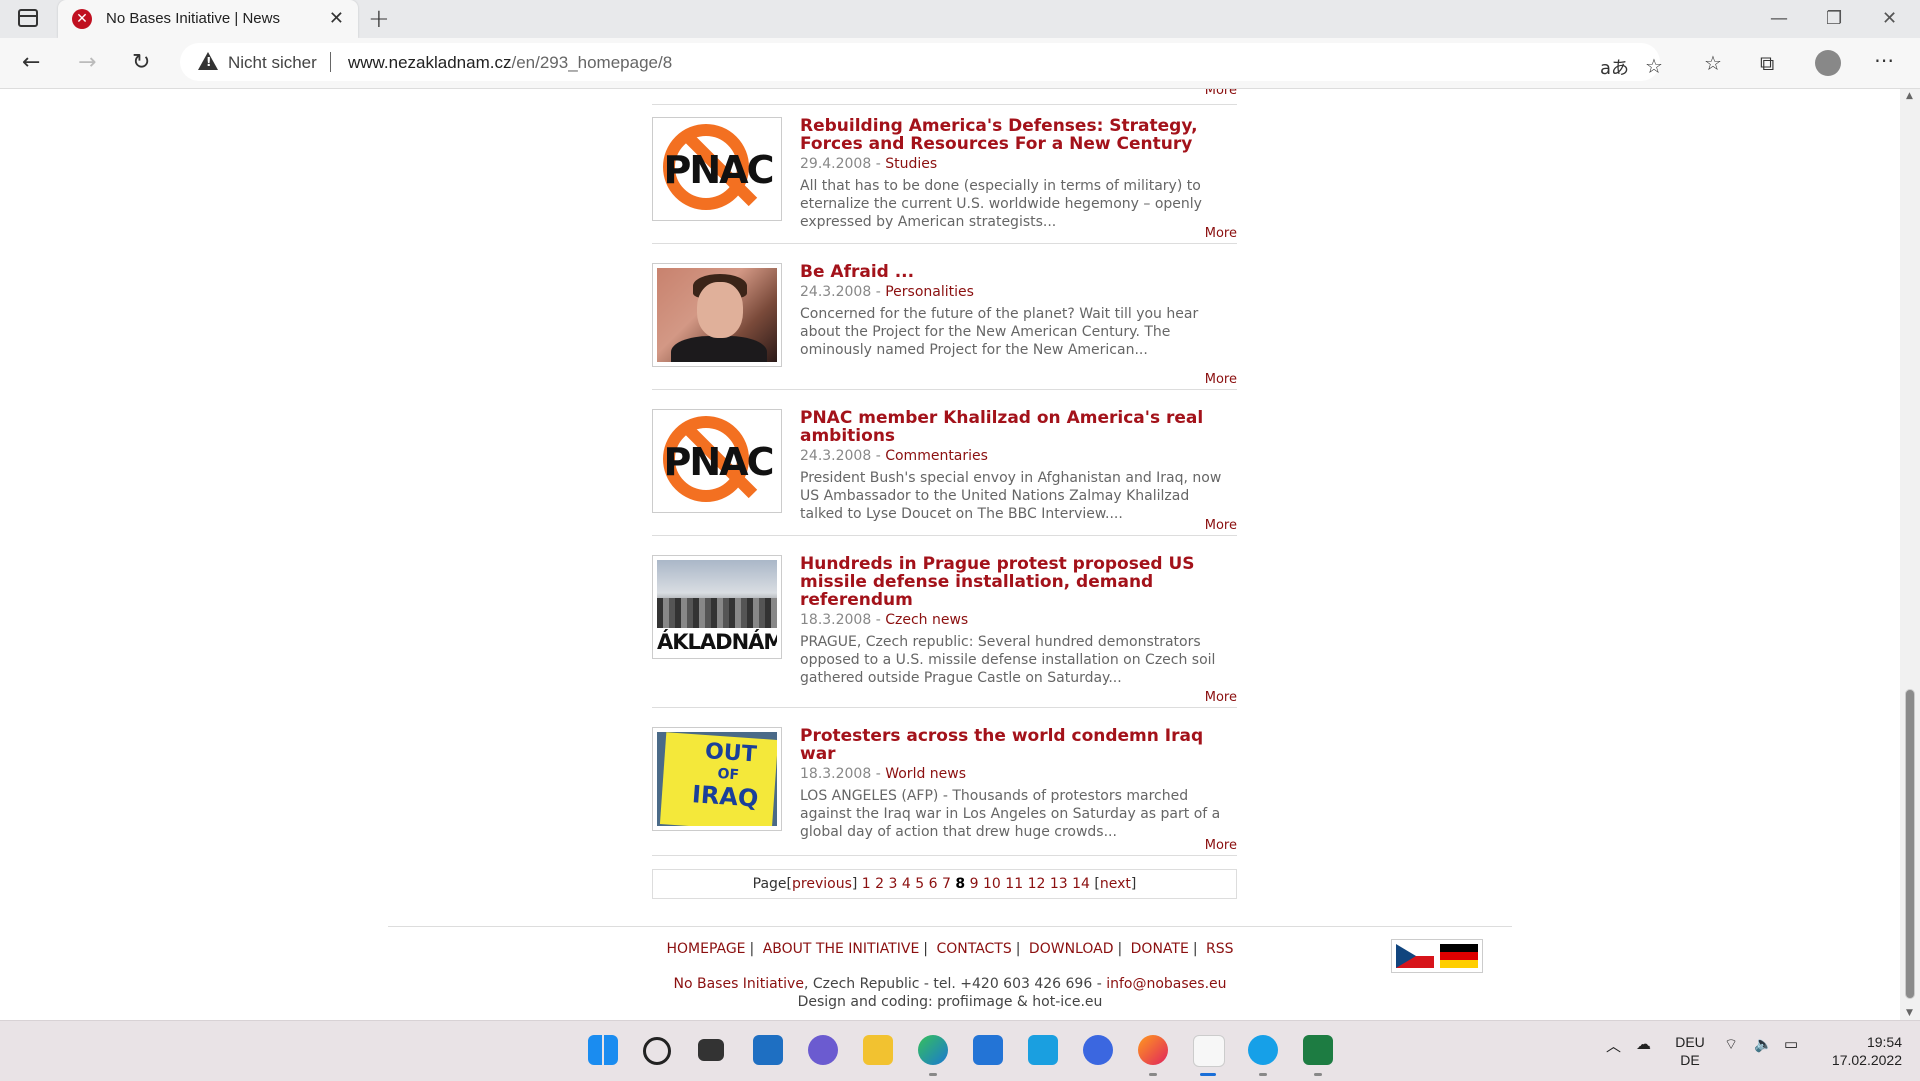  Describe the element at coordinates (1828, 63) in the screenshot. I see `profile-avatar` at that location.